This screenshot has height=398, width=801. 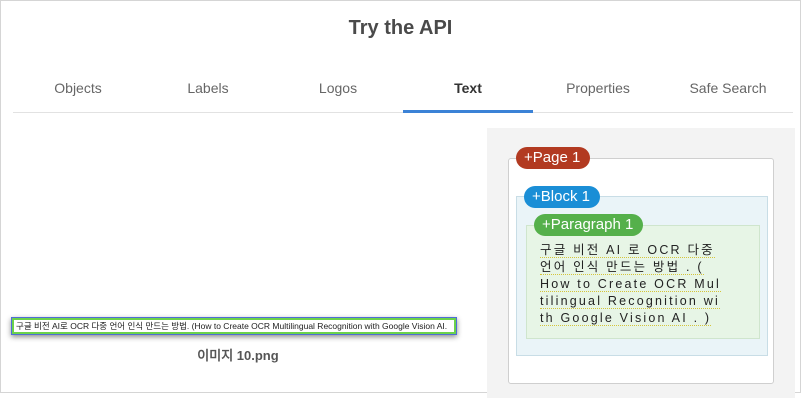 I want to click on ocr-line: th Google Vision AI . ), so click(x=626, y=318).